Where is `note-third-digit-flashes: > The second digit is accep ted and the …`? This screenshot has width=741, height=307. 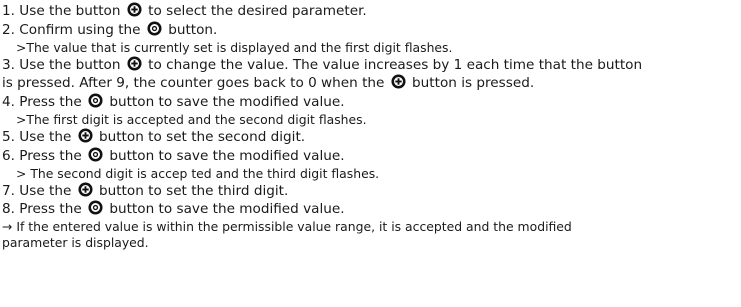
note-third-digit-flashes: > The second digit is accep ted and the … is located at coordinates (198, 173).